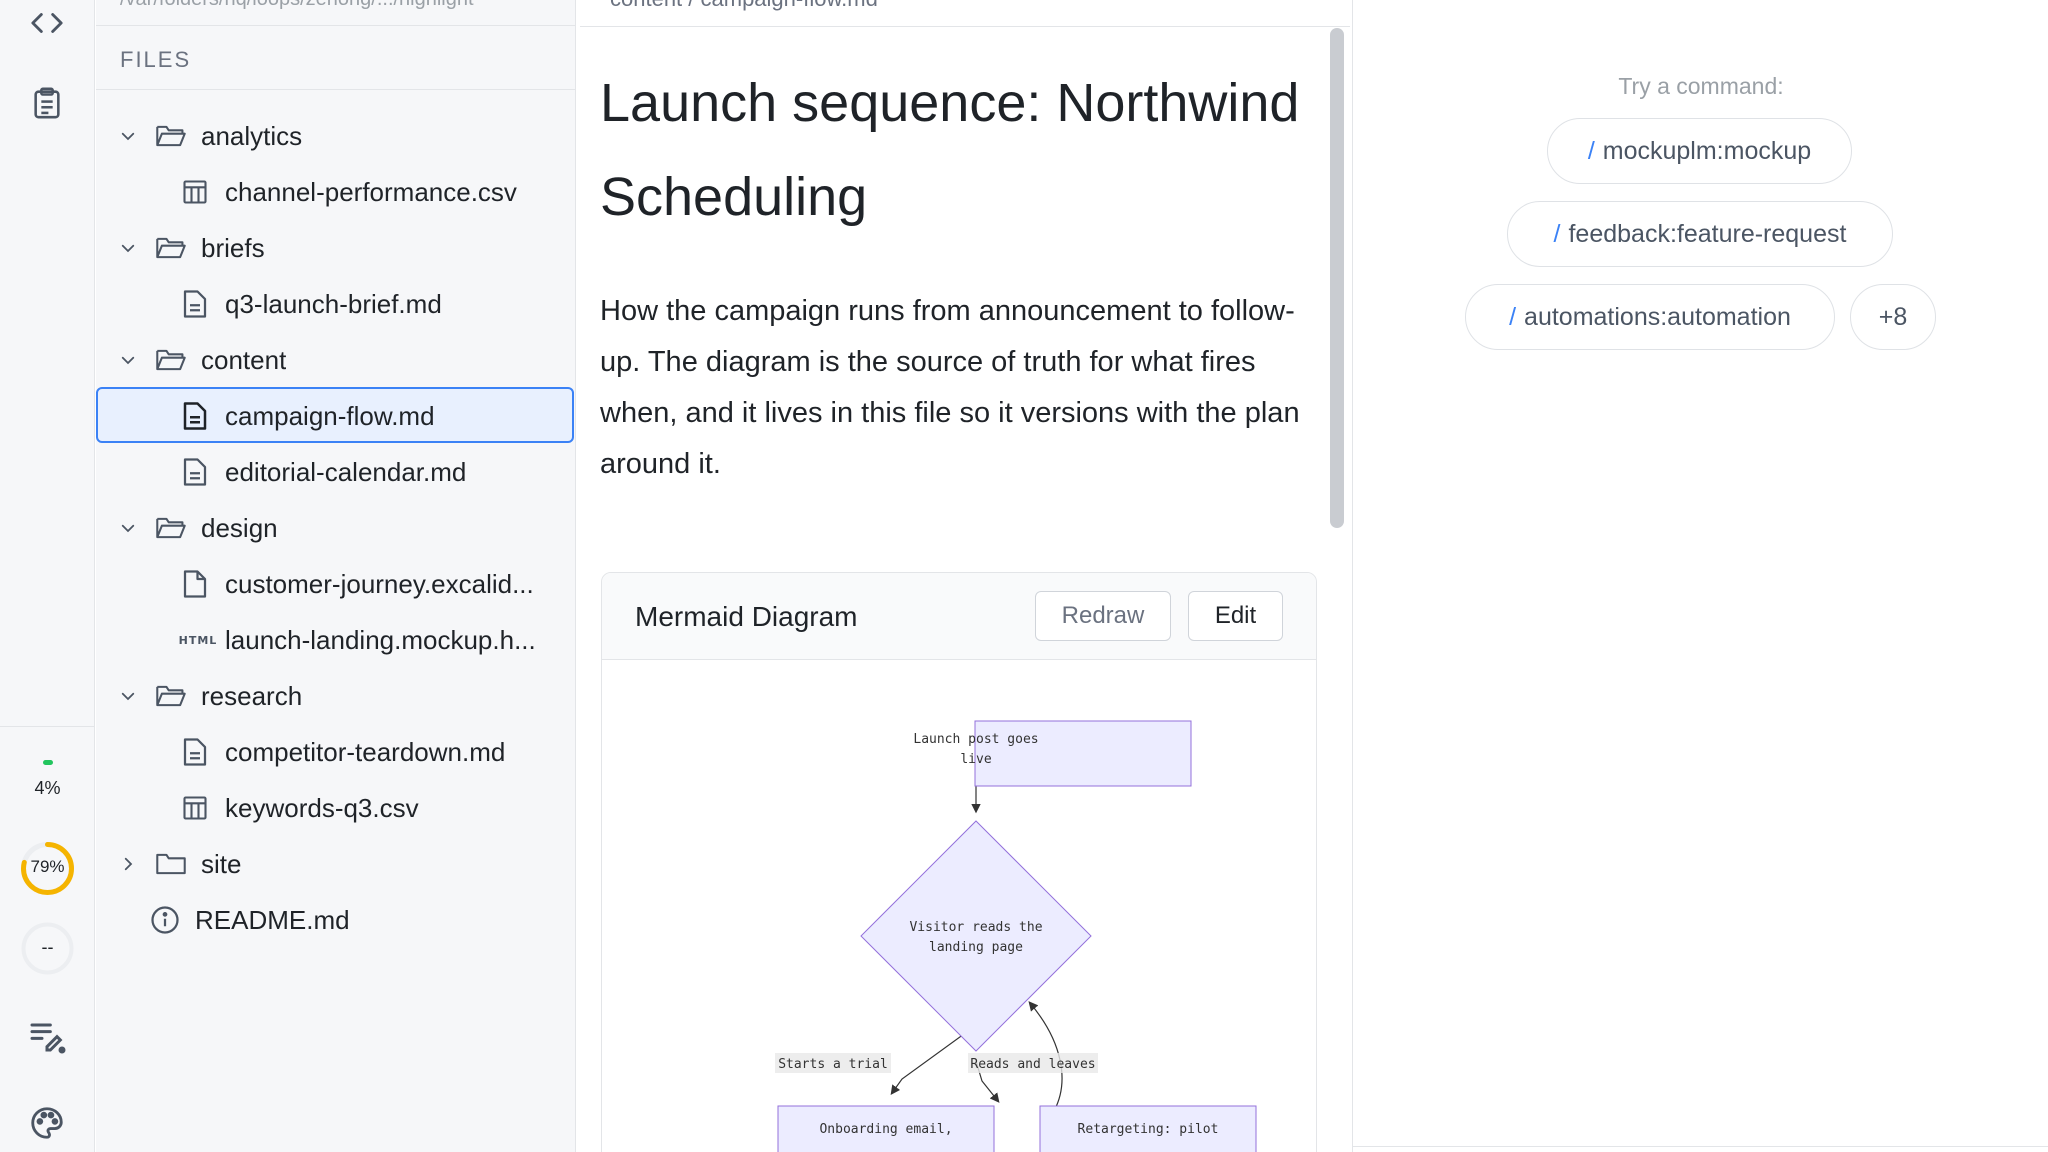 The width and height of the screenshot is (2048, 1152). What do you see at coordinates (330, 415) in the screenshot?
I see `tree-label: campaign-flow.md` at bounding box center [330, 415].